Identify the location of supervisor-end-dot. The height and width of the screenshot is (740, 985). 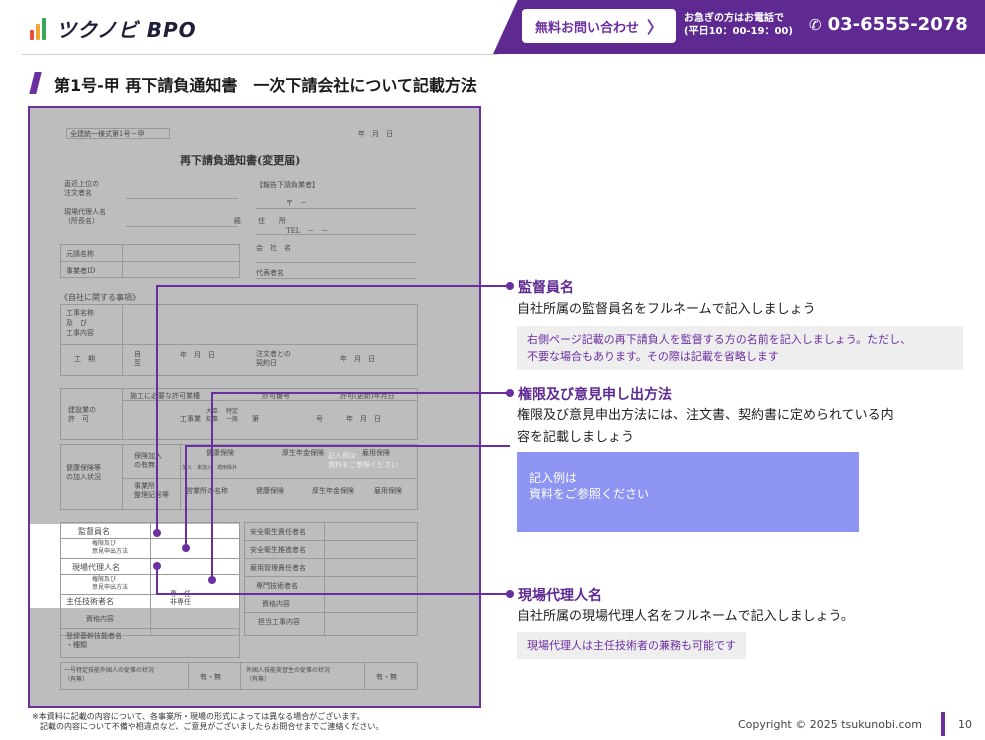
(510, 286).